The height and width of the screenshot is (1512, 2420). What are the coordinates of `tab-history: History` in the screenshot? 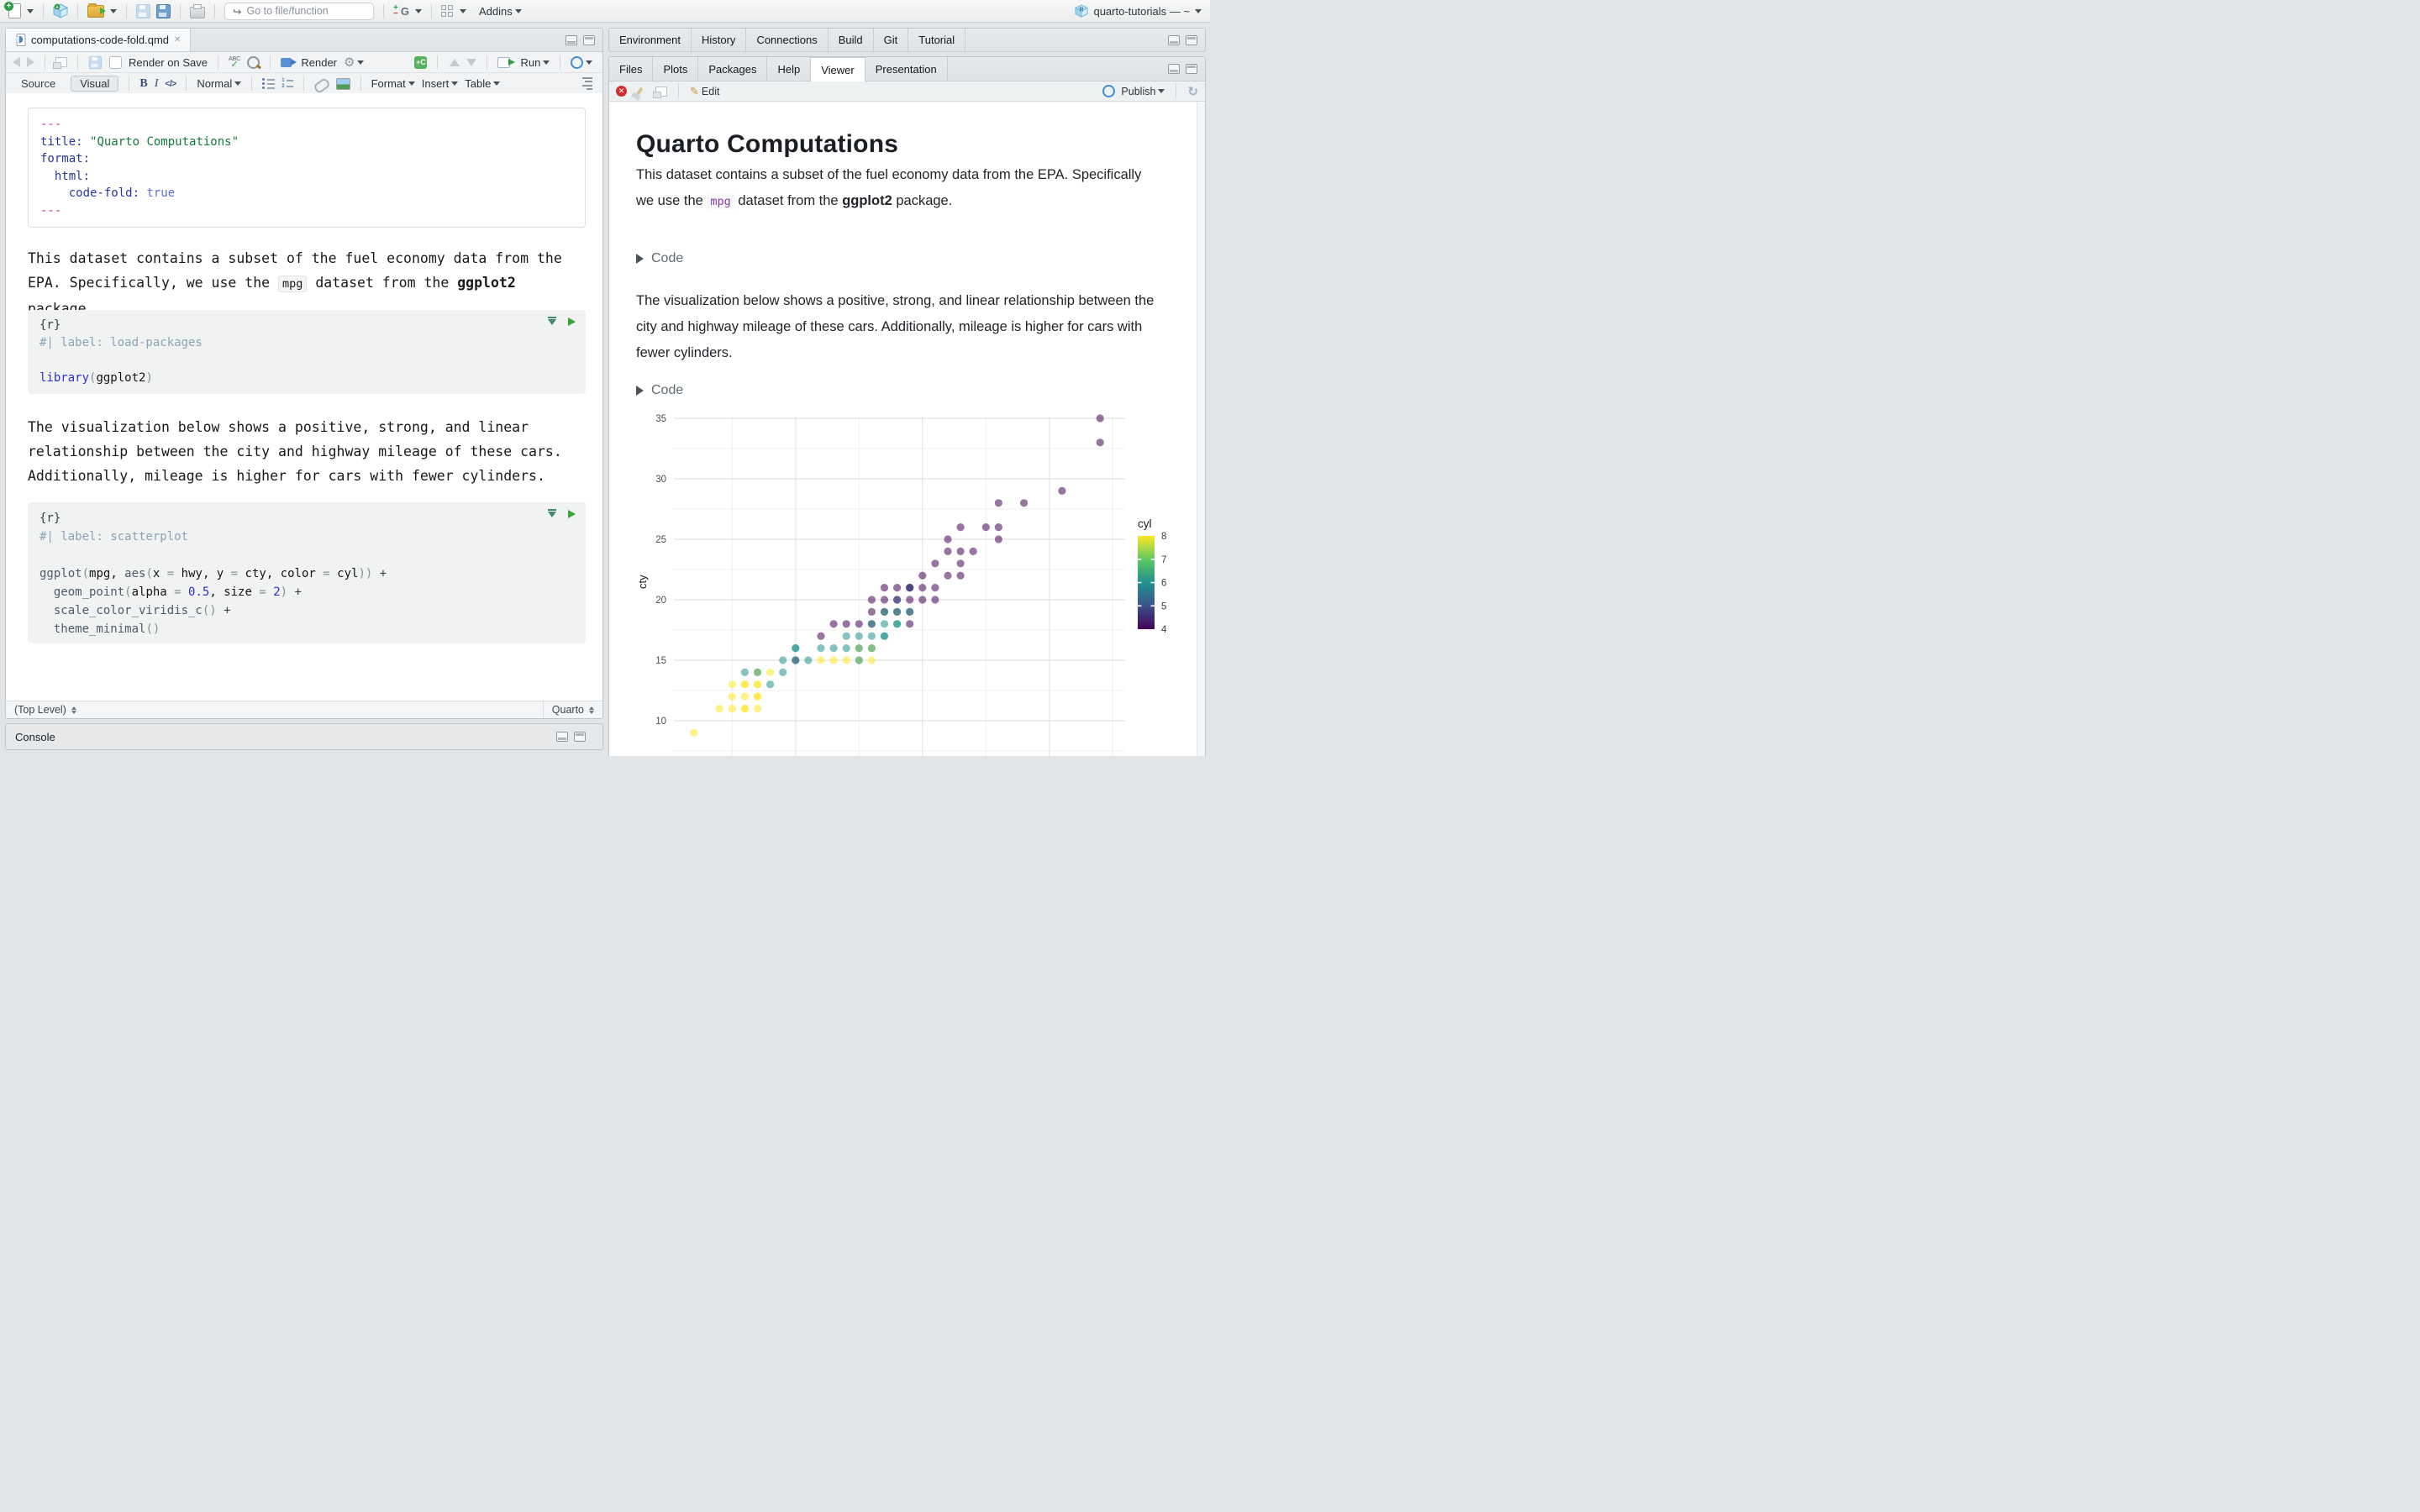 It's located at (719, 40).